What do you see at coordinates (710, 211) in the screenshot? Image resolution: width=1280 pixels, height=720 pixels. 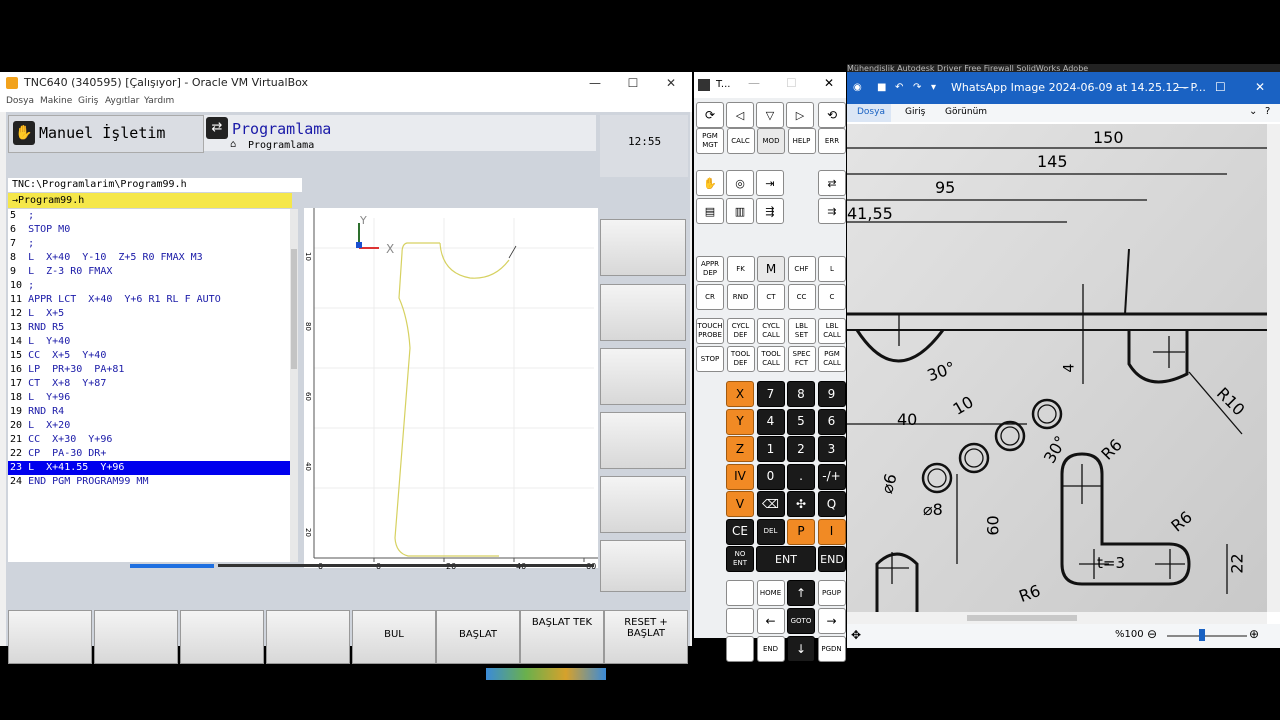 I see `single-block-key: ▤` at bounding box center [710, 211].